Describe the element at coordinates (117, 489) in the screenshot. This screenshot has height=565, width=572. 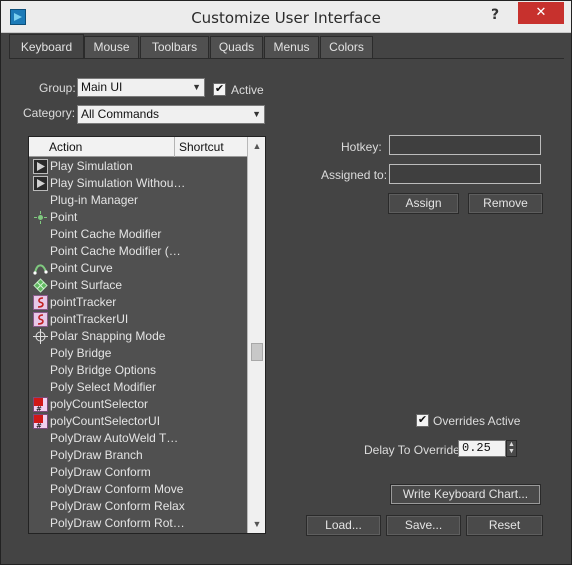
I see `list-item-label: PolyDraw Conform Move` at that location.